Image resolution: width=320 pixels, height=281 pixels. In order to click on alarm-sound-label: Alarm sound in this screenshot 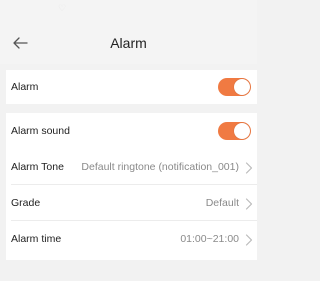, I will do `click(40, 131)`.